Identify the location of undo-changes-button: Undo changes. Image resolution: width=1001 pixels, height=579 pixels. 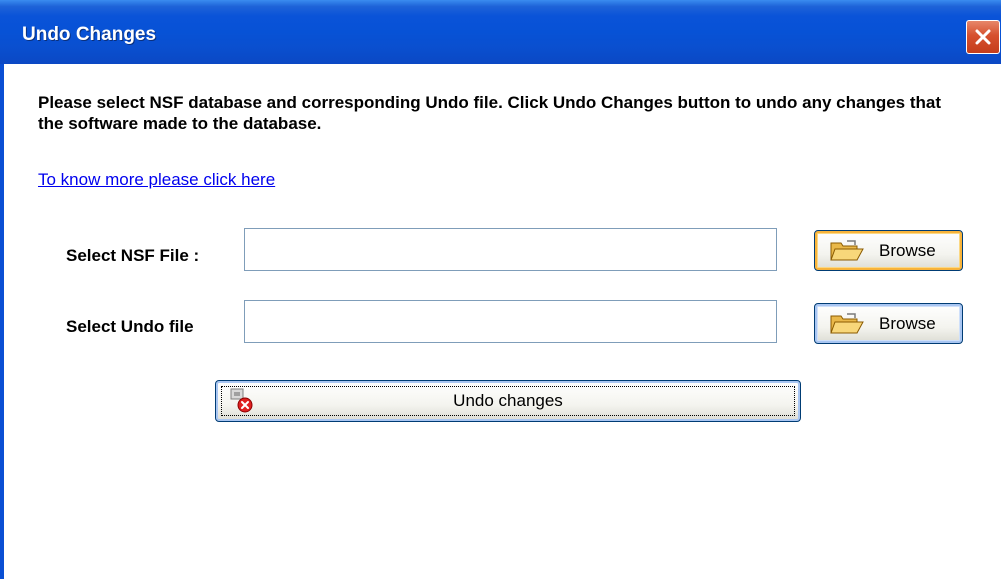
(508, 401).